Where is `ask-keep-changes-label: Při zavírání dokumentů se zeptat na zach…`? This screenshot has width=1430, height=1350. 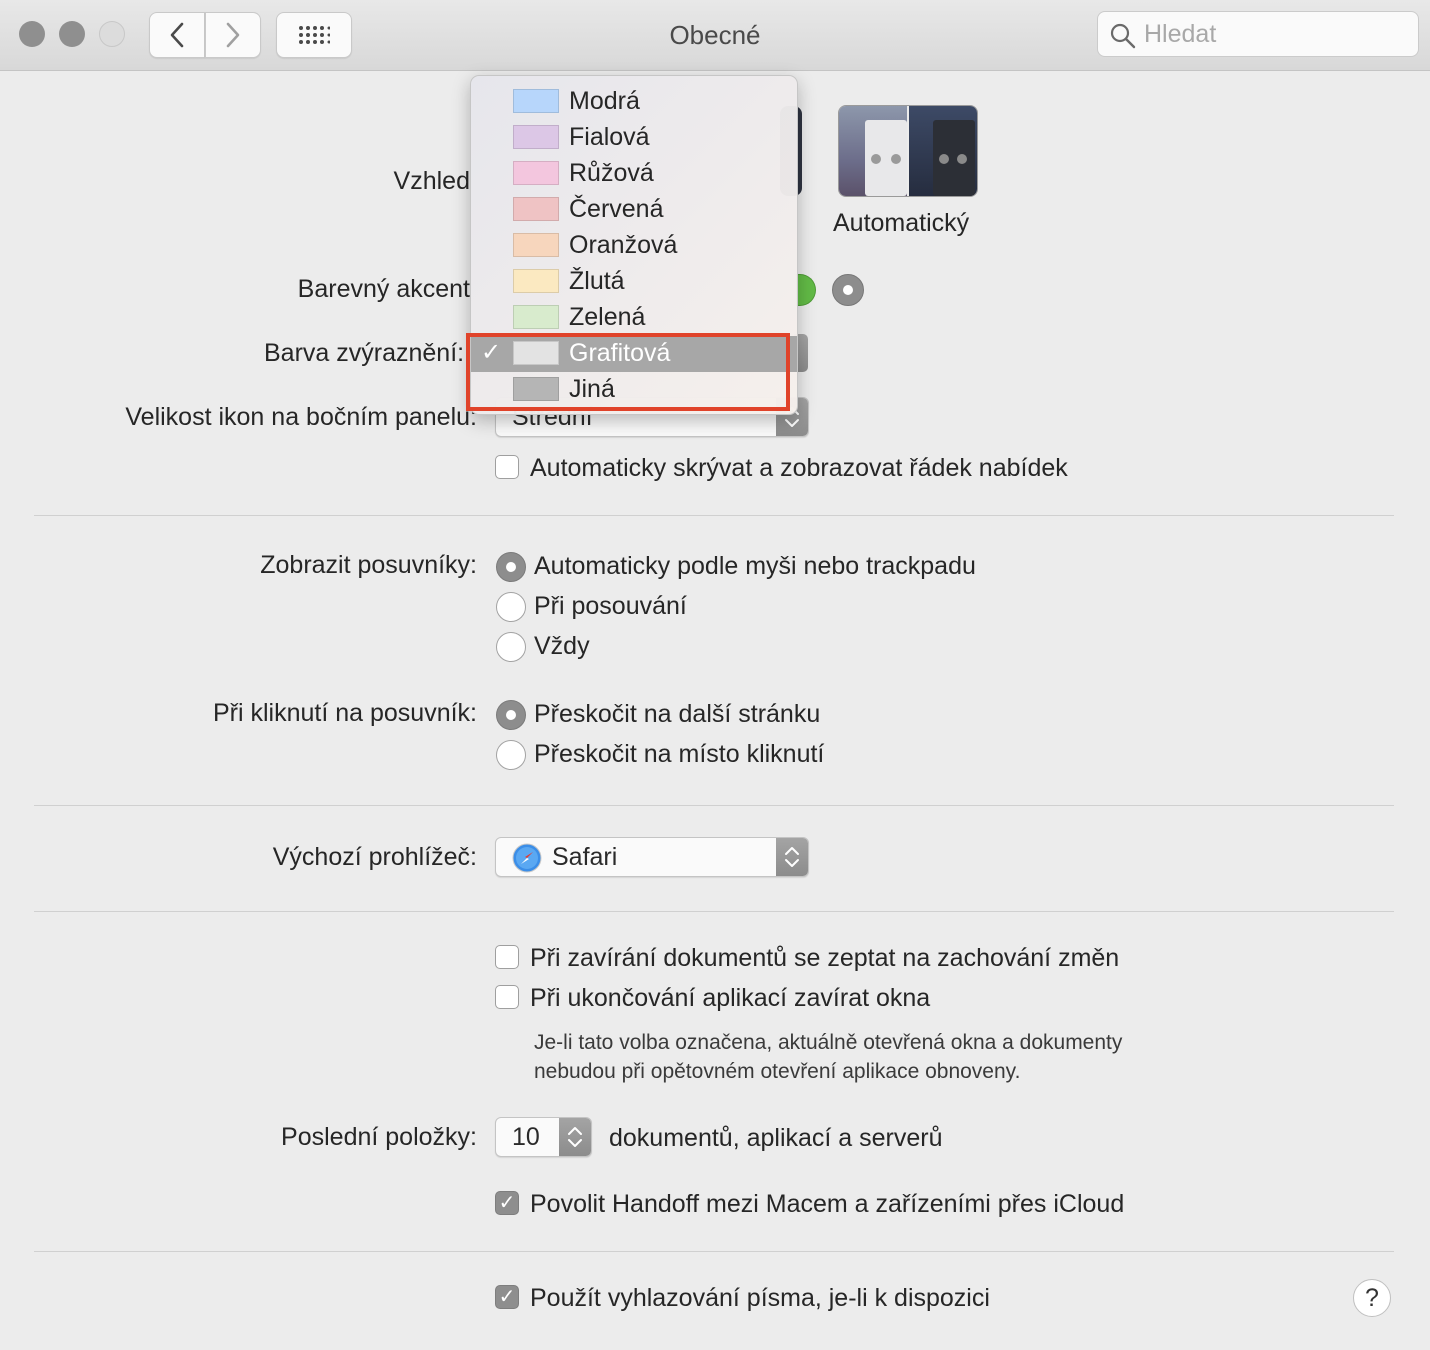 ask-keep-changes-label: Při zavírání dokumentů se zeptat na zach… is located at coordinates (825, 958).